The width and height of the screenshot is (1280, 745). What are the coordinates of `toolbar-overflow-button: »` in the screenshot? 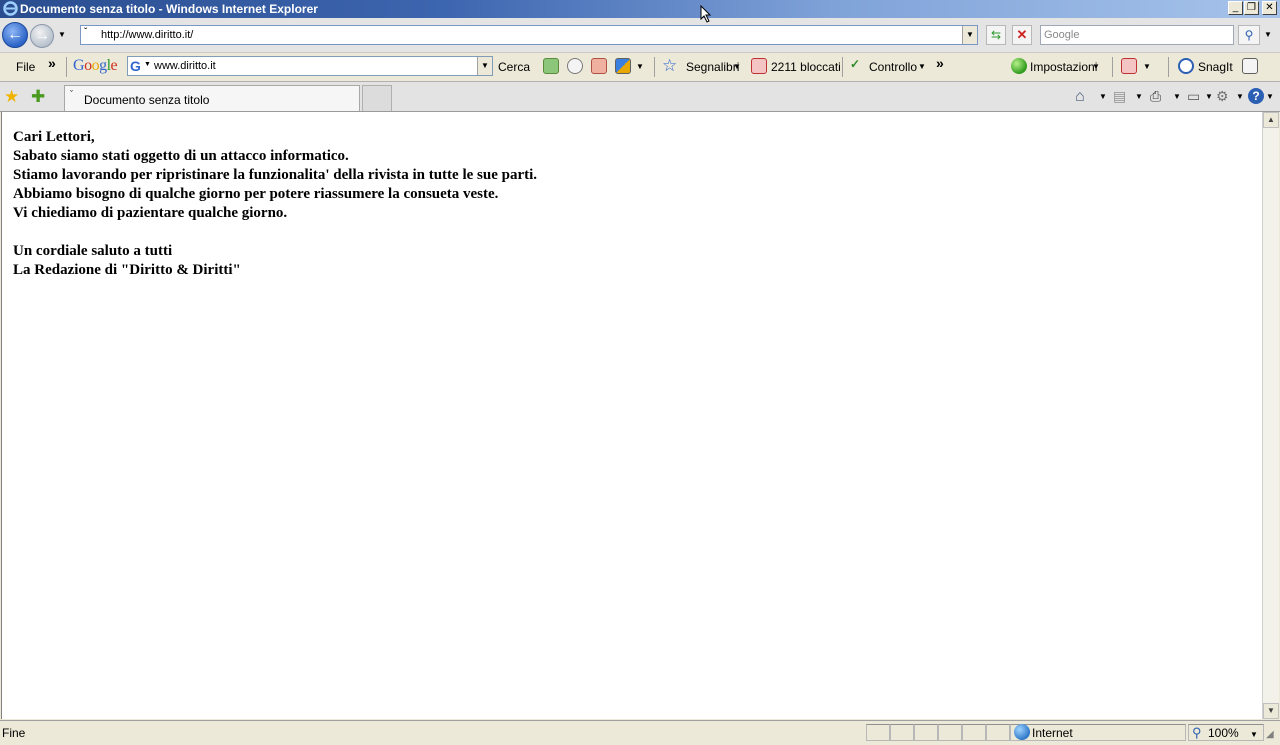 It's located at (52, 63).